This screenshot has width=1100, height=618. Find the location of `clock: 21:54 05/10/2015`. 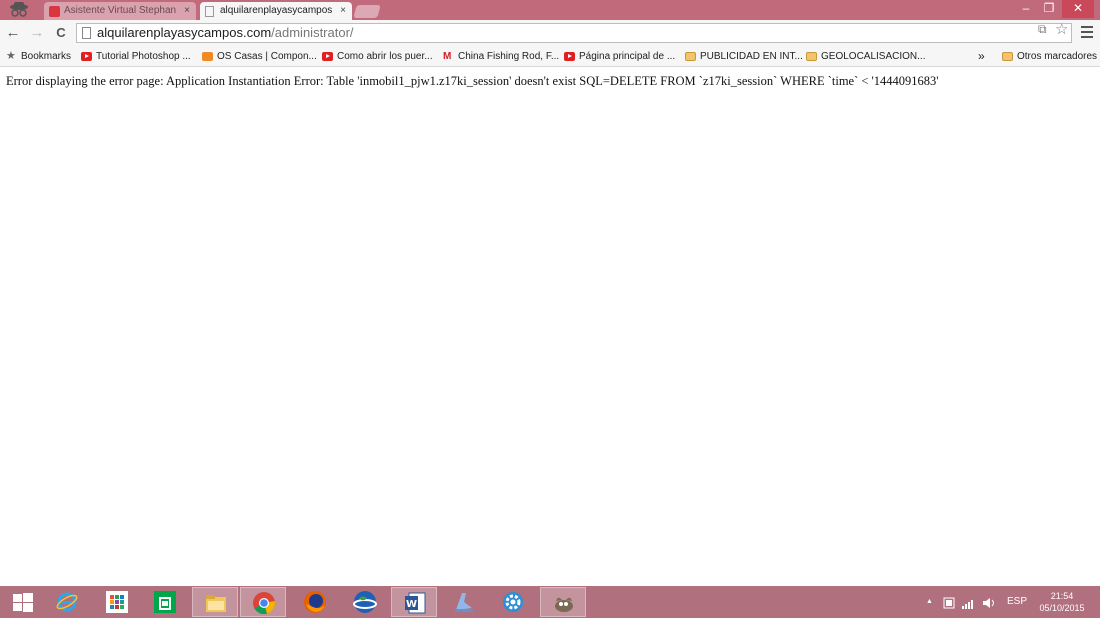

clock: 21:54 05/10/2015 is located at coordinates (1062, 602).